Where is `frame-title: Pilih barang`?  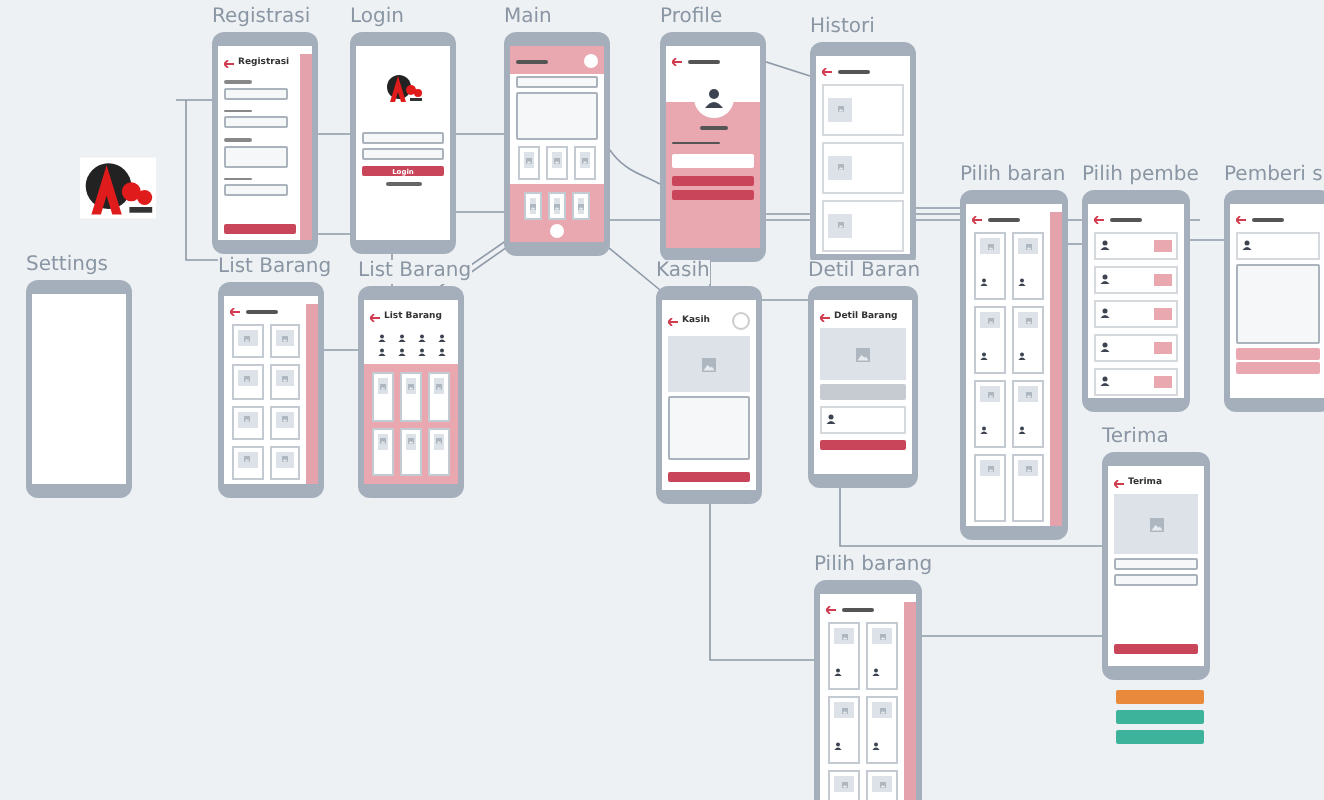 frame-title: Pilih barang is located at coordinates (873, 566).